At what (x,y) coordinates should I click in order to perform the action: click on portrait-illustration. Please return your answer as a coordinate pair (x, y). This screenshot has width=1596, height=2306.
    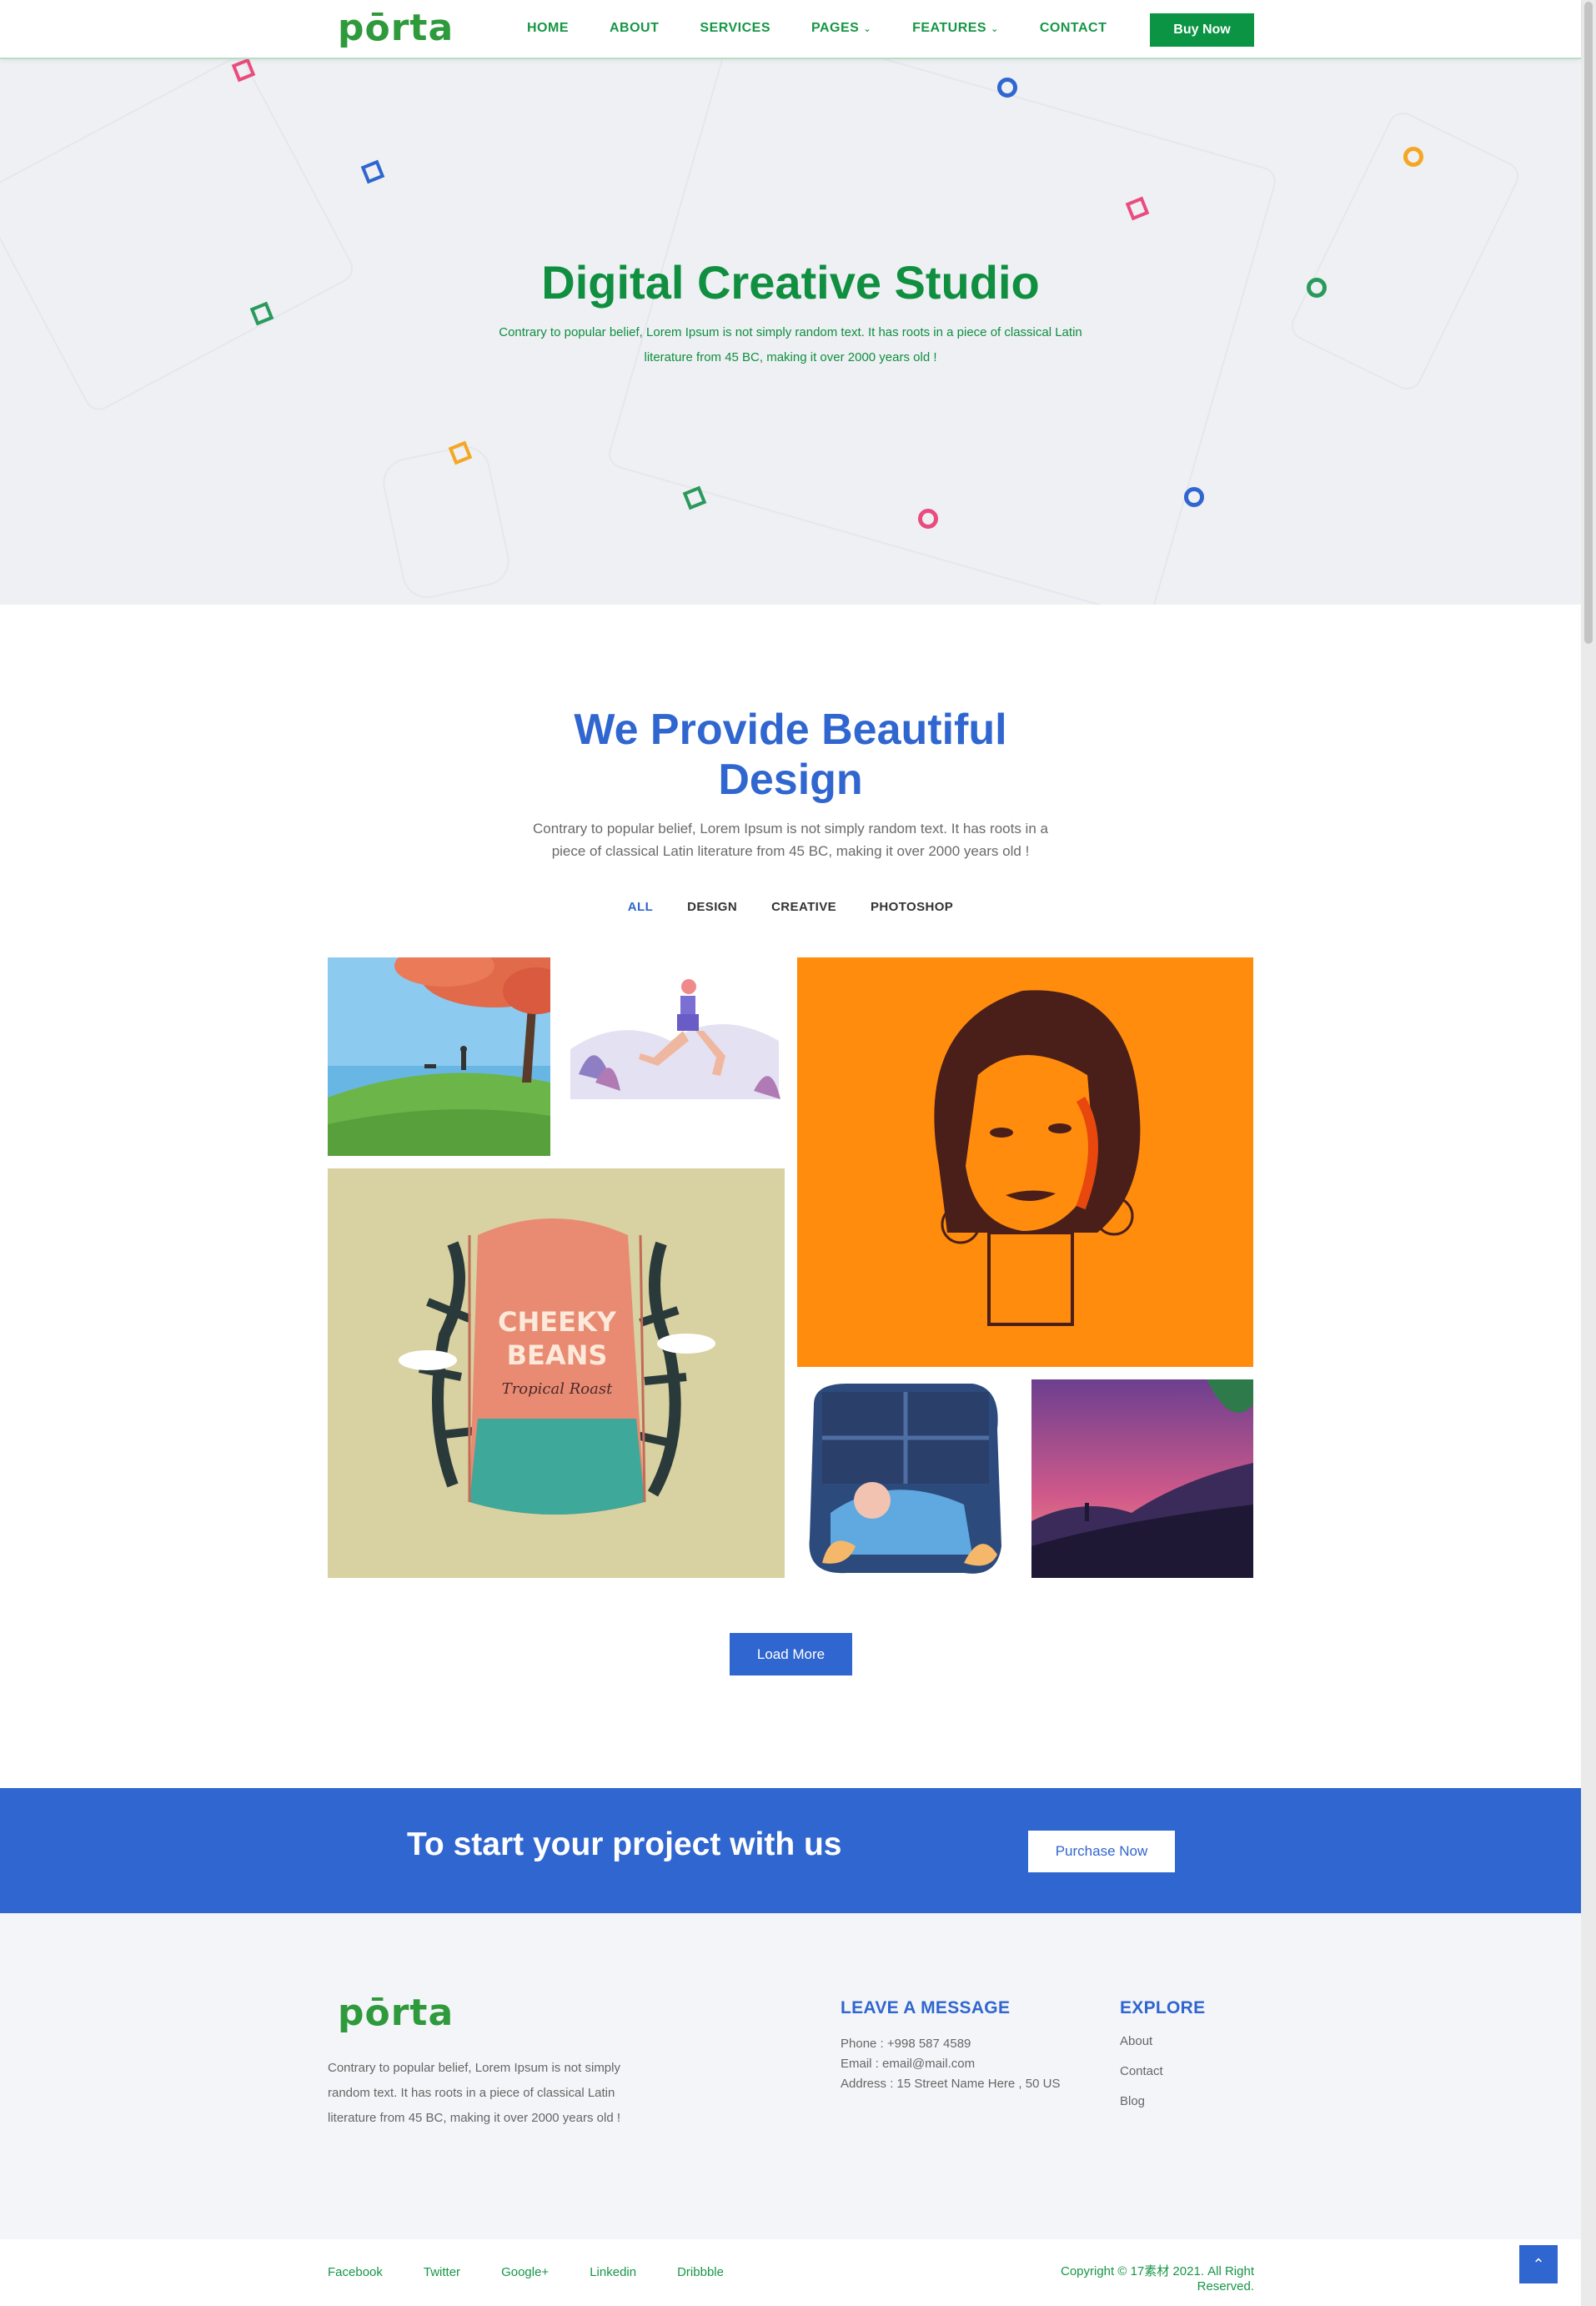
    Looking at the image, I should click on (1025, 1162).